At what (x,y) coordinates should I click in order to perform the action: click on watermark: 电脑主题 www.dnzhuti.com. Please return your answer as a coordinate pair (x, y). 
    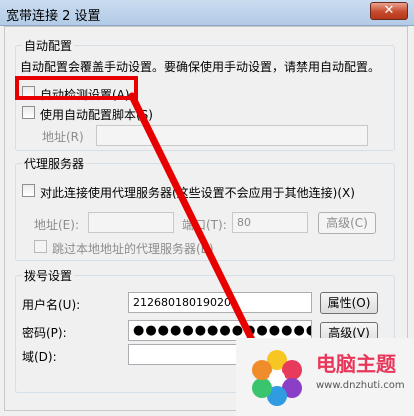
    Looking at the image, I should click on (325, 377).